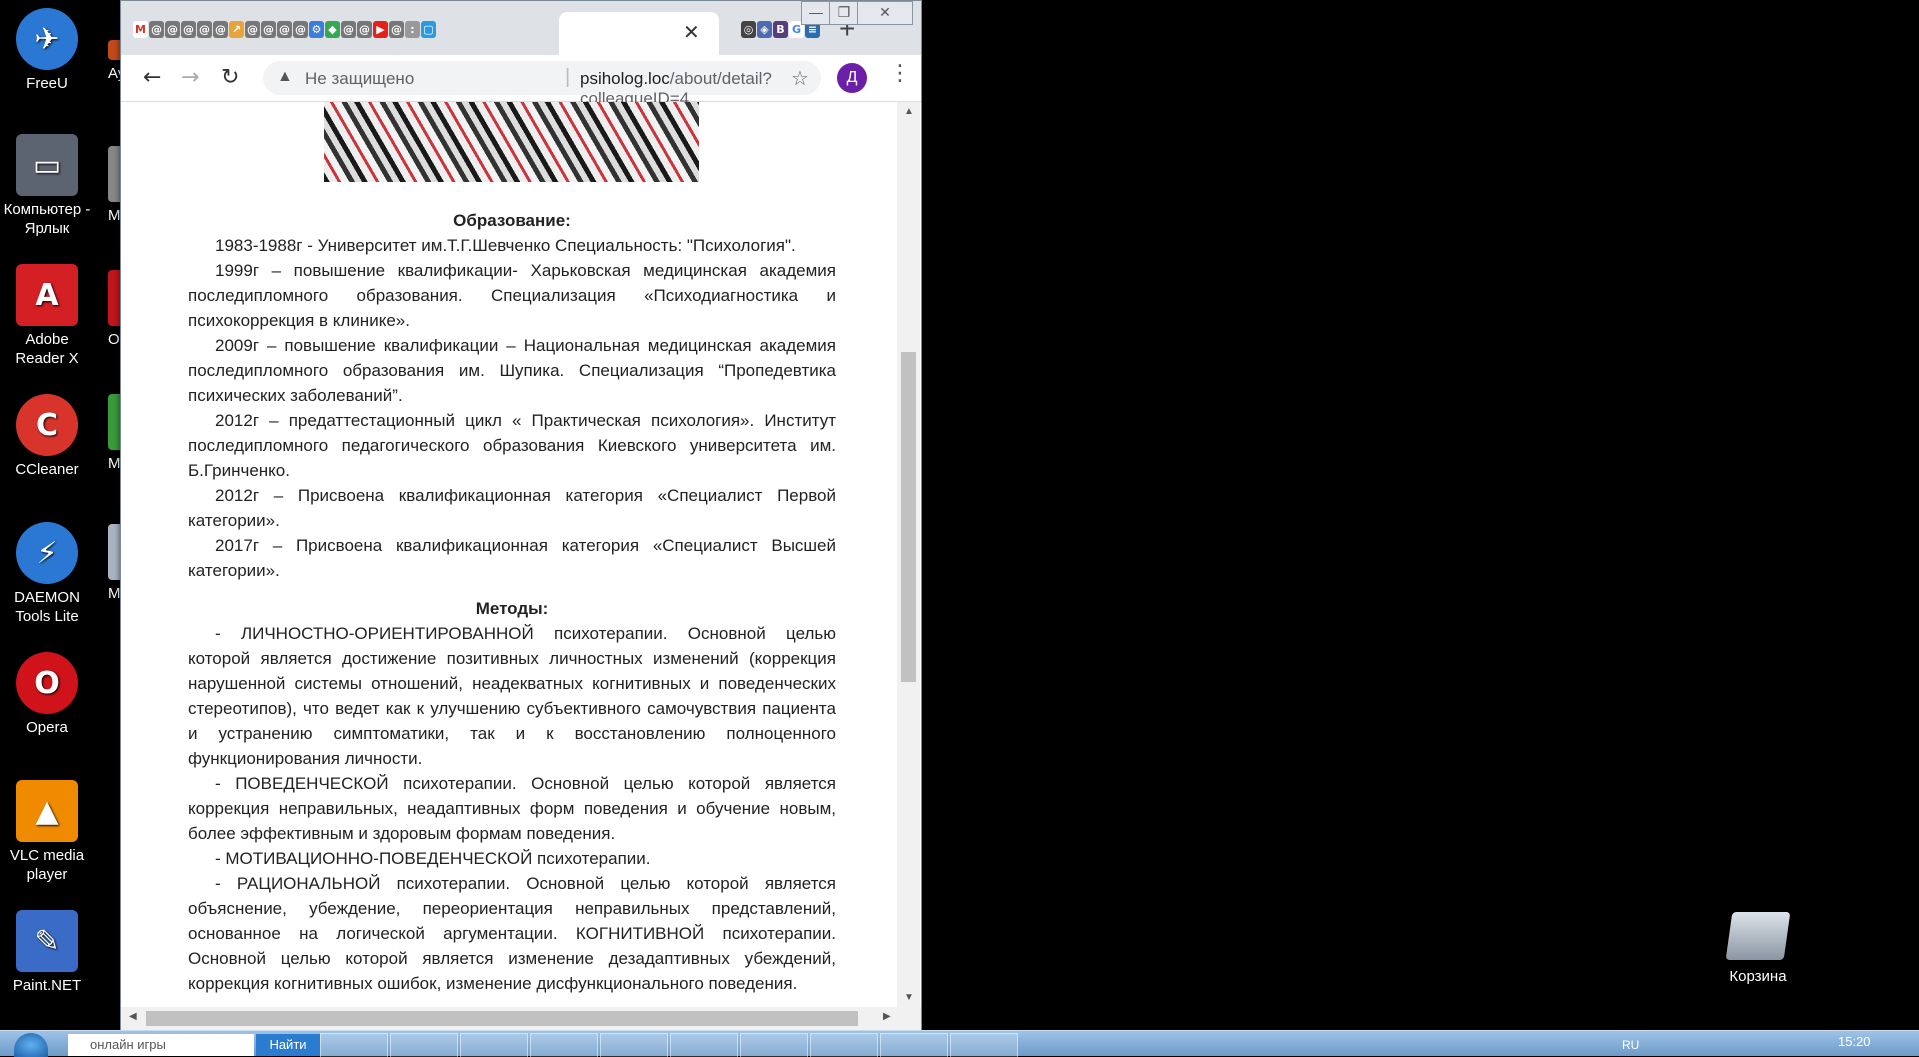 The image size is (1919, 1057). What do you see at coordinates (914, 1045) in the screenshot?
I see `taskbar-photoshop` at bounding box center [914, 1045].